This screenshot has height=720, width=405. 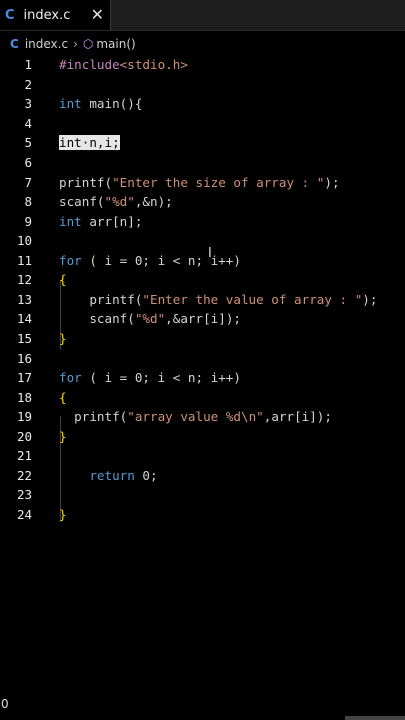 I want to click on code-line: 2, so click(x=202, y=85).